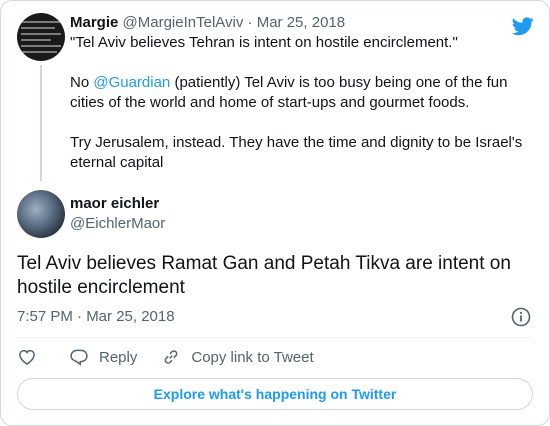 The height and width of the screenshot is (426, 550). I want to click on heart-icon, so click(27, 357).